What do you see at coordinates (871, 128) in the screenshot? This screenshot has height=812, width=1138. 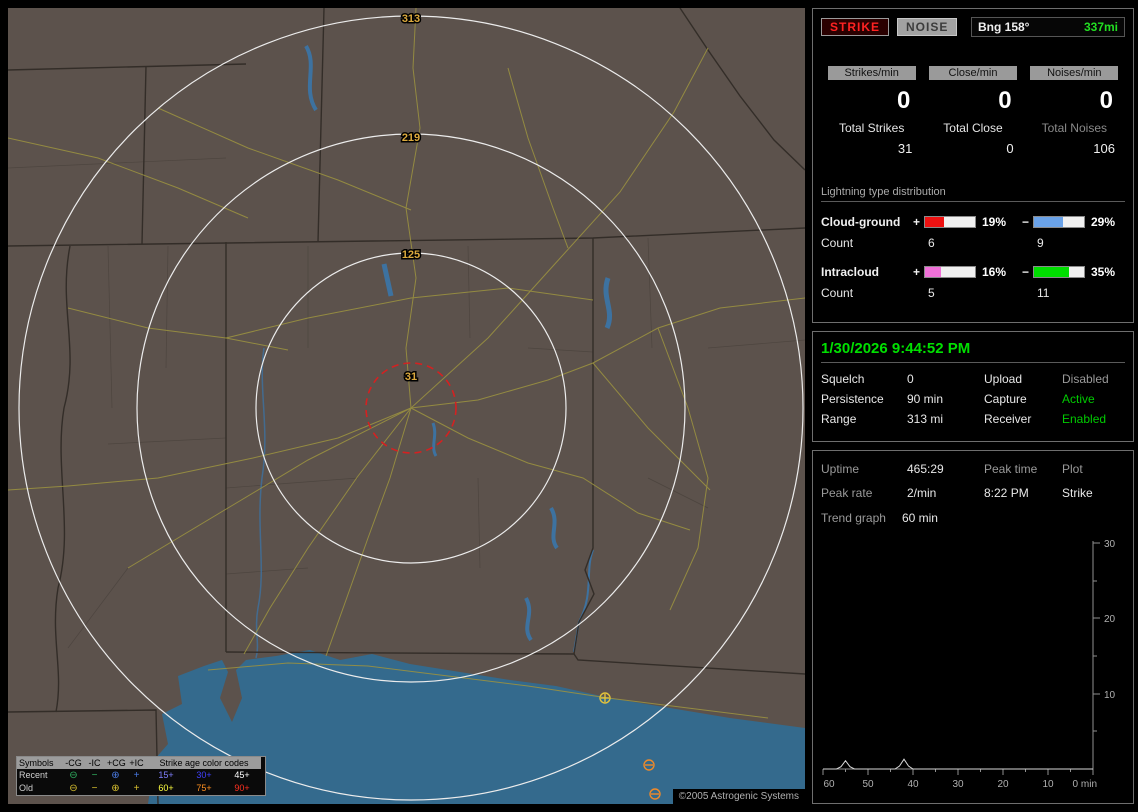 I see `total-strikes-label: Total Strikes` at bounding box center [871, 128].